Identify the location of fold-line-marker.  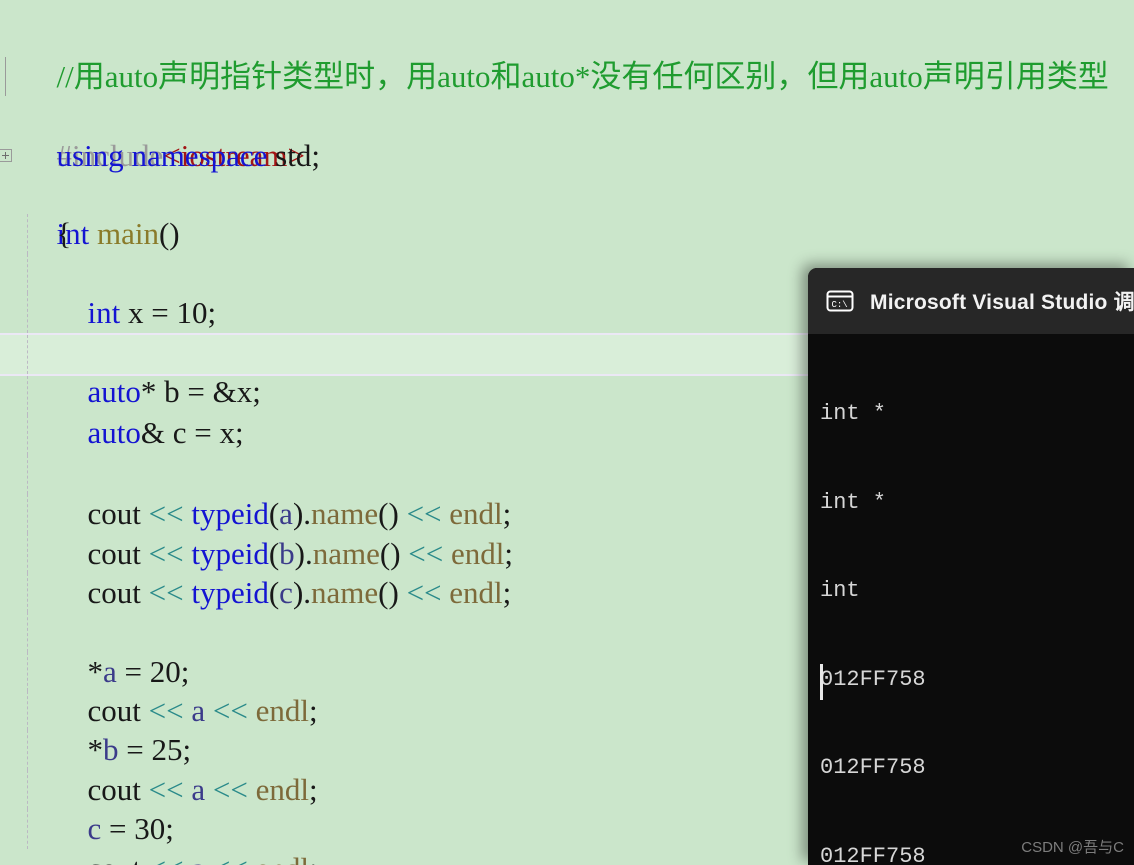
(5, 76).